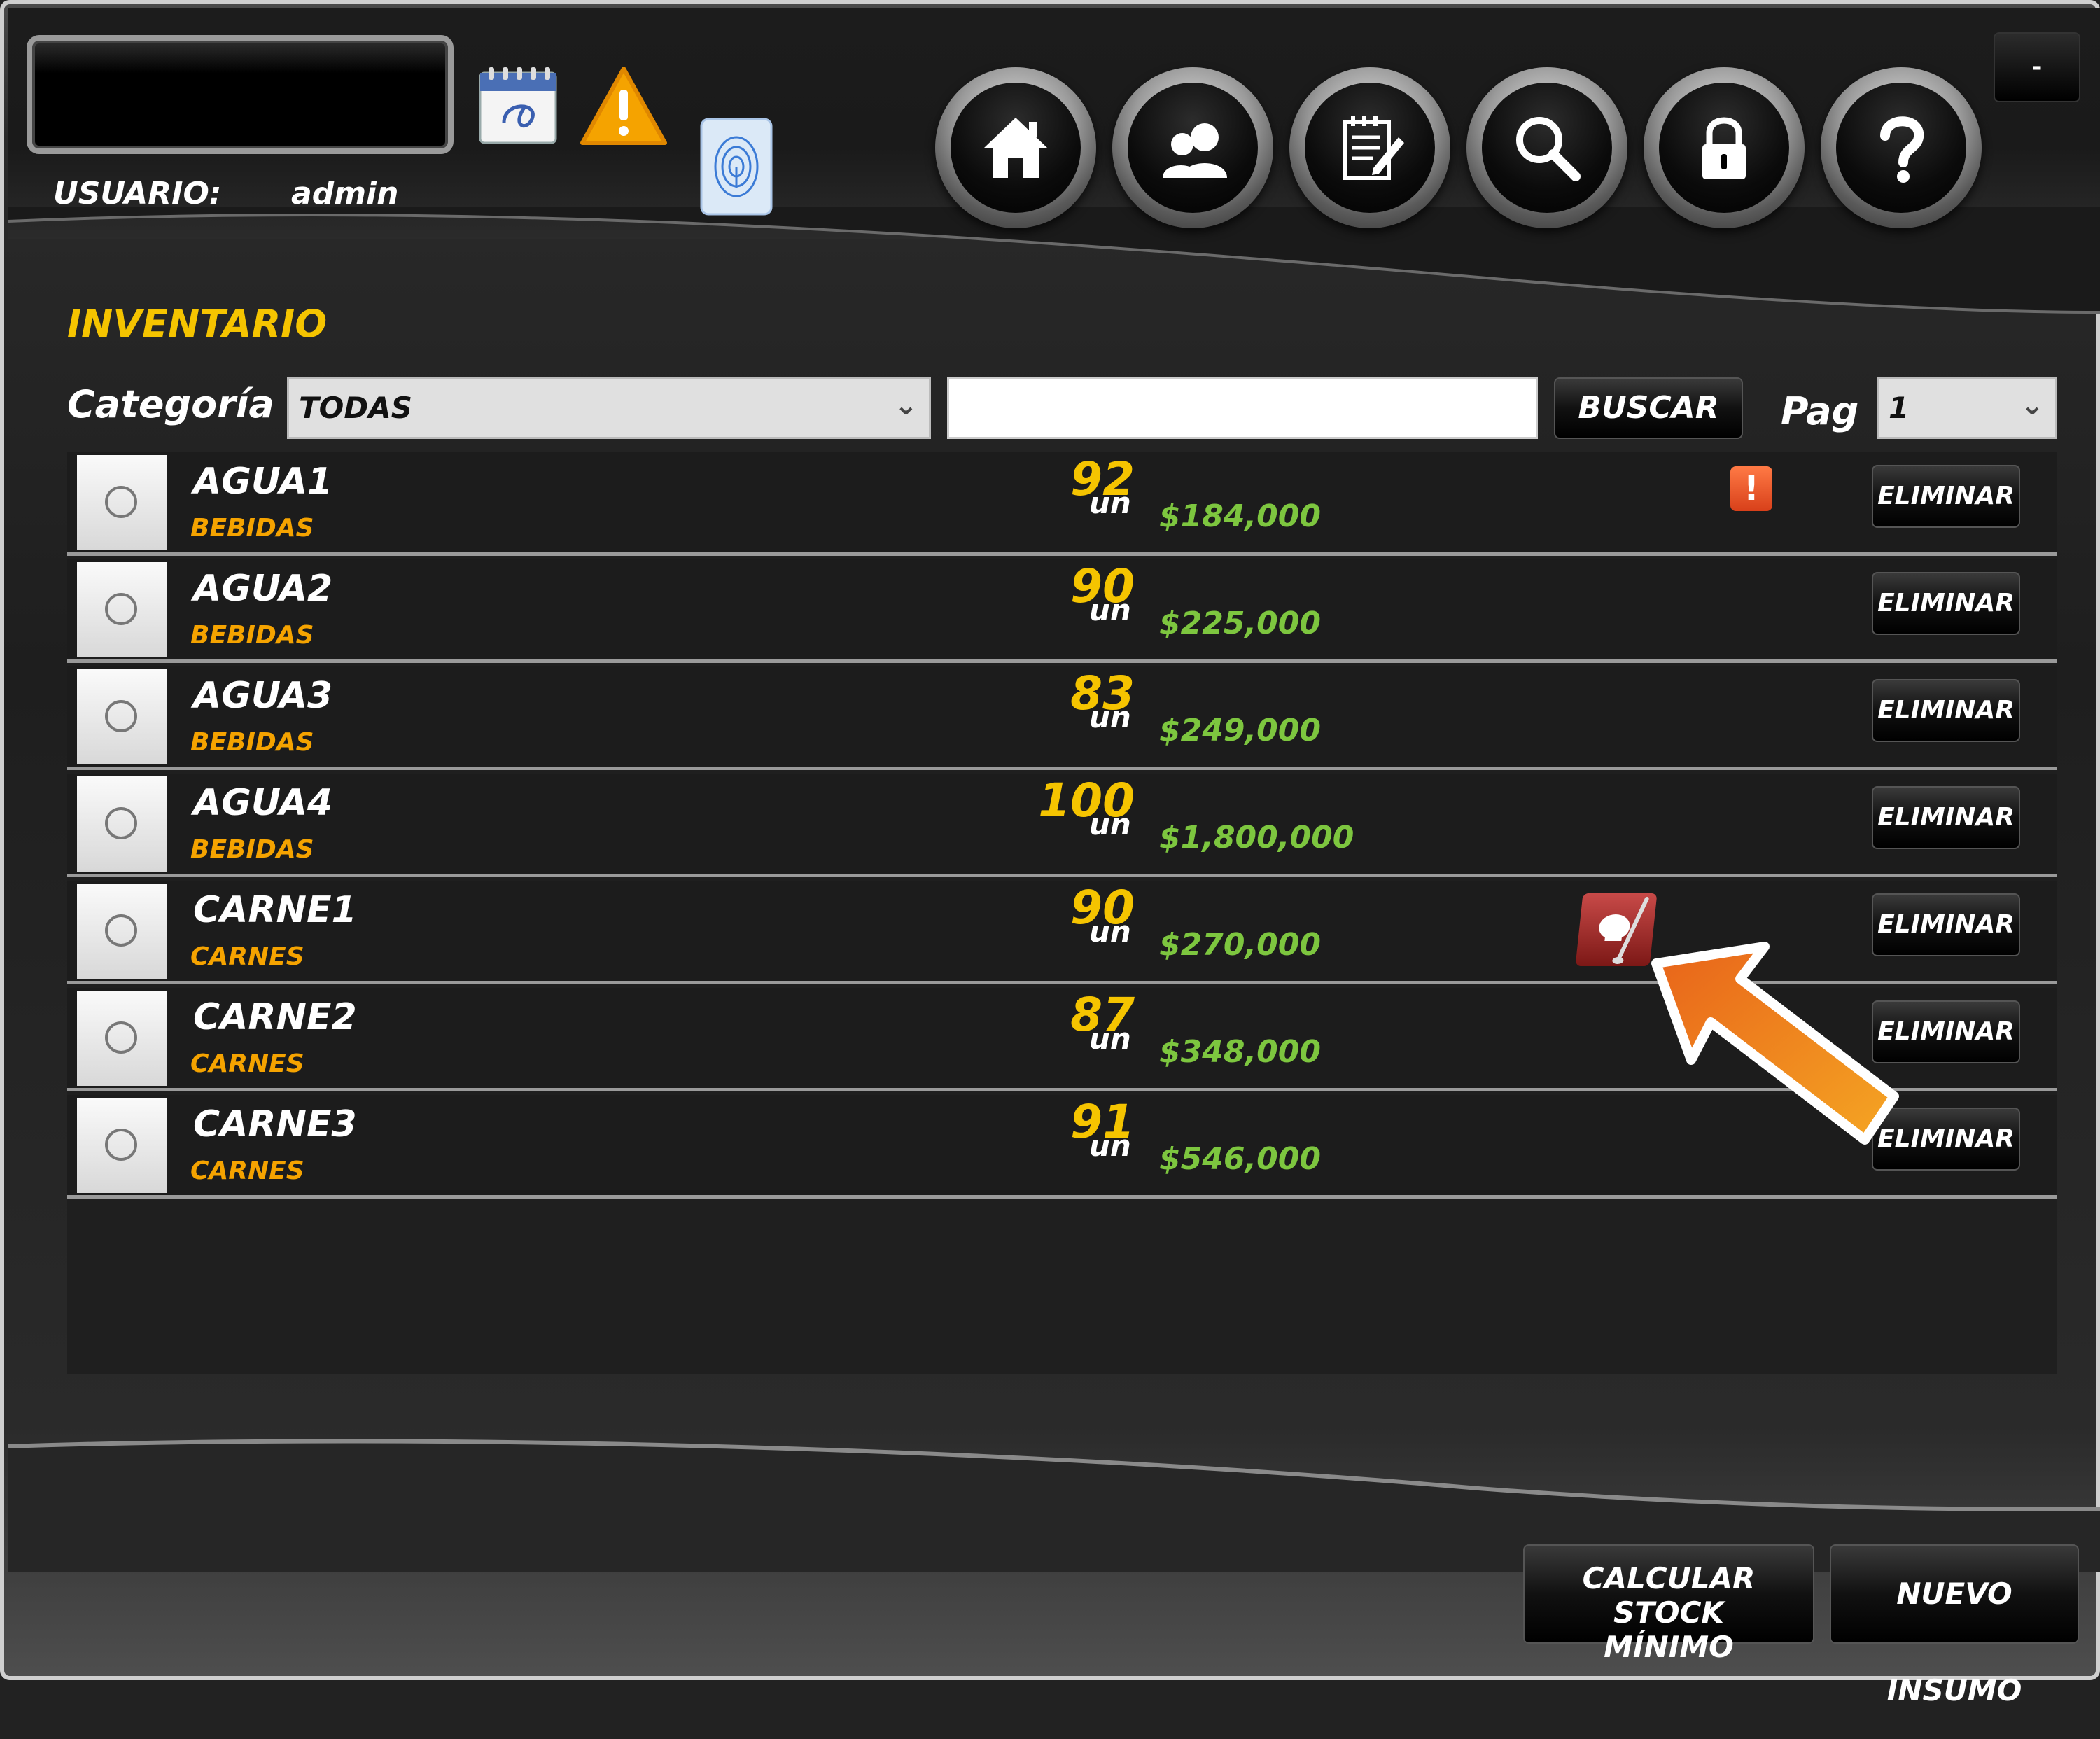 The image size is (2100, 1739). Describe the element at coordinates (1751, 488) in the screenshot. I see `low-stock-alert-icon: !` at that location.